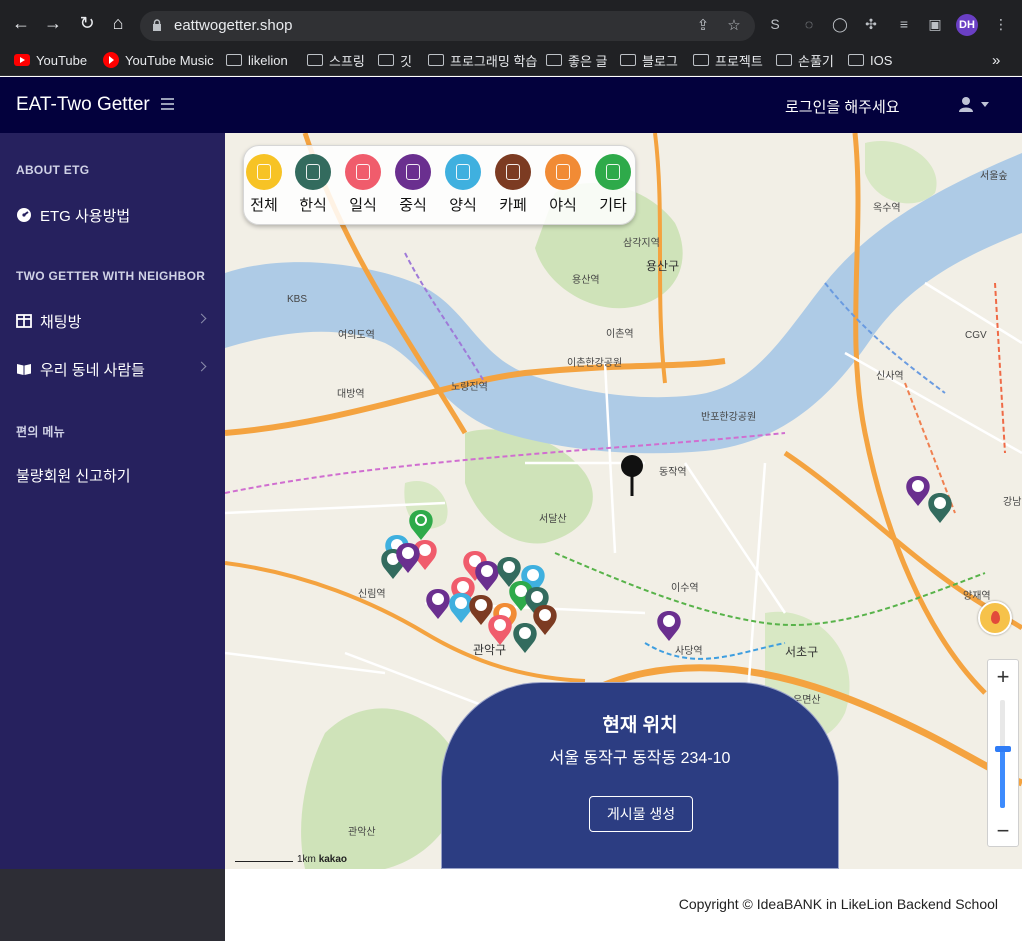  What do you see at coordinates (729, 417) in the screenshot?
I see `map-label-banpo: 반포한강공원` at bounding box center [729, 417].